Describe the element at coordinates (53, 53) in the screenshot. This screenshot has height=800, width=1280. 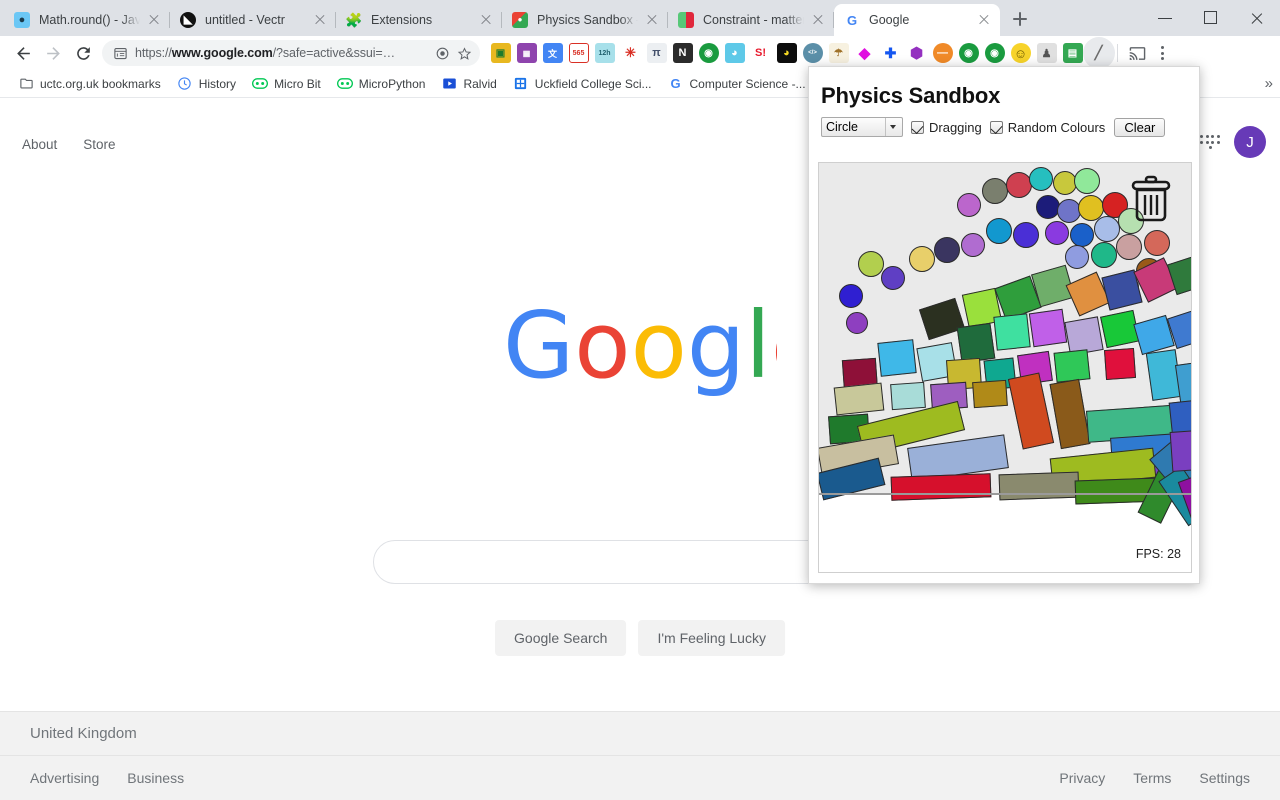
I see `forward-button` at that location.